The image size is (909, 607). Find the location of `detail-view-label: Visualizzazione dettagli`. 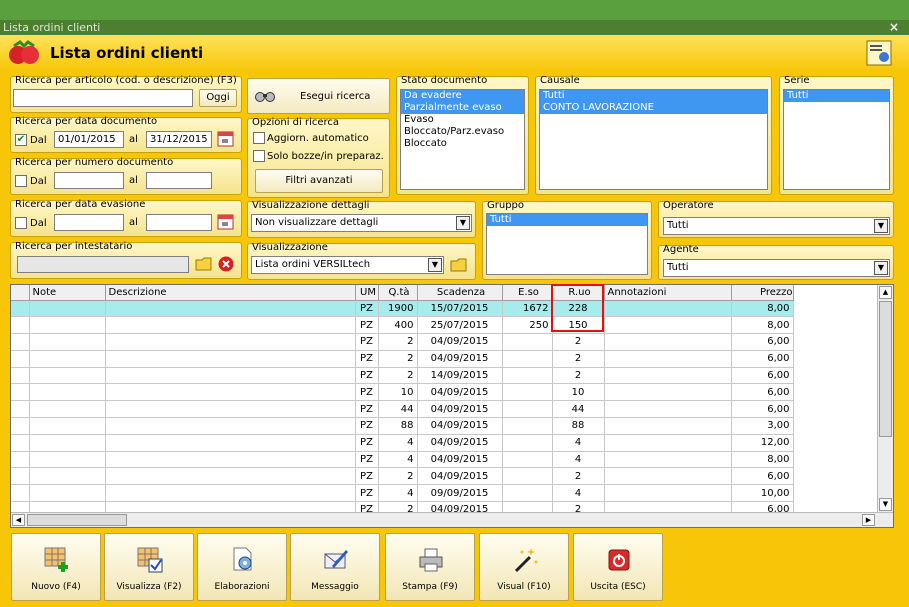

detail-view-label: Visualizzazione dettagli is located at coordinates (311, 205).